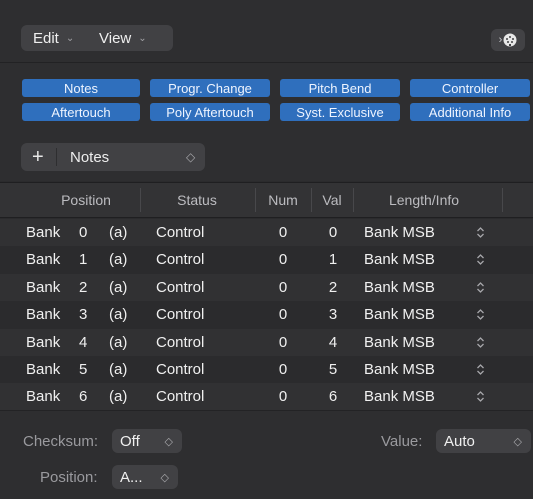  What do you see at coordinates (340, 112) in the screenshot?
I see `filter-sysex-button: Syst. Exclusive` at bounding box center [340, 112].